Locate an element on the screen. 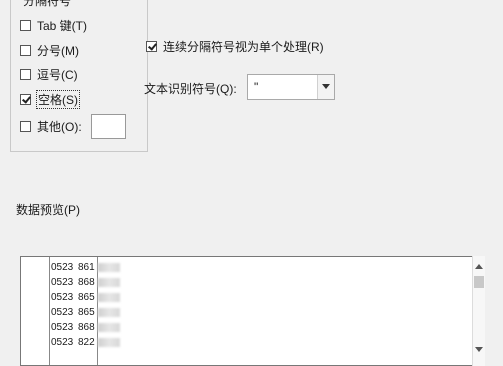 The image size is (503, 366). comma-label: 逗号(C) is located at coordinates (57, 74).